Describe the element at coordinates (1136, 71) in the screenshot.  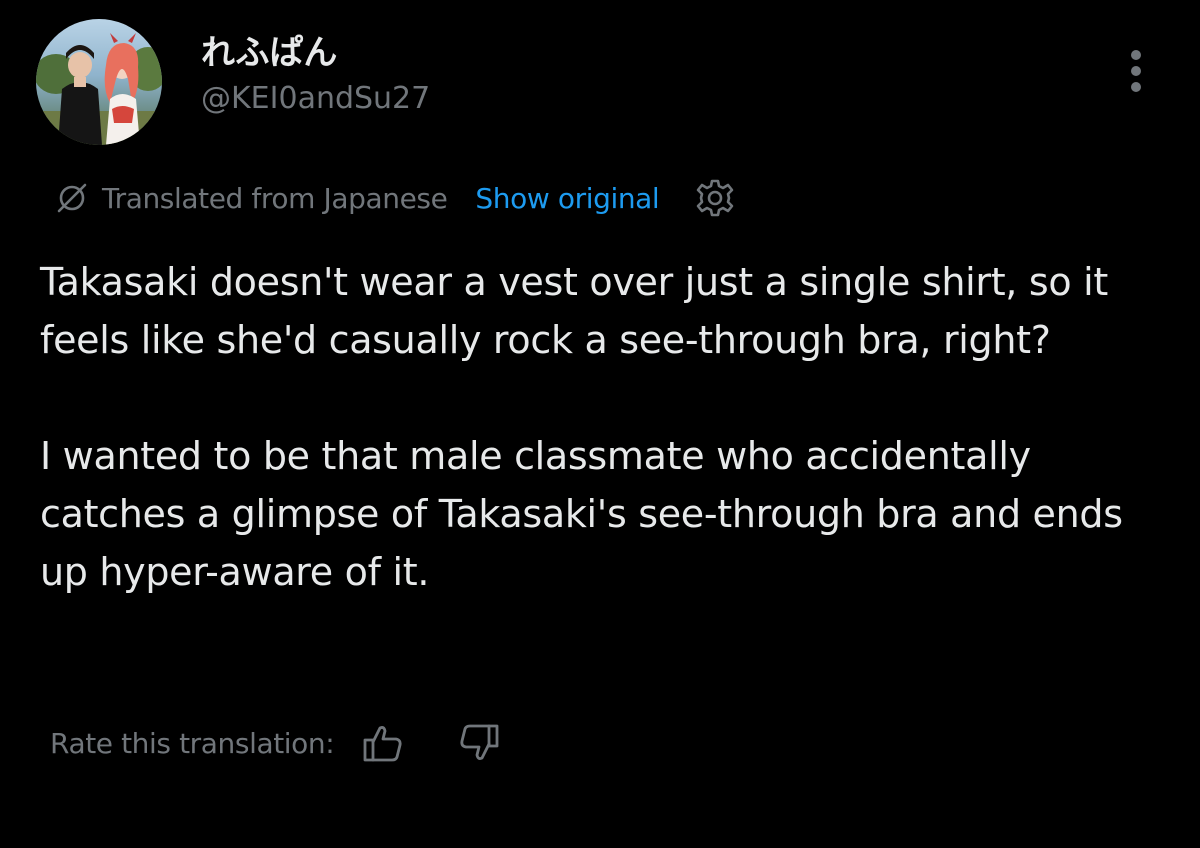
I see `more-menu-button` at that location.